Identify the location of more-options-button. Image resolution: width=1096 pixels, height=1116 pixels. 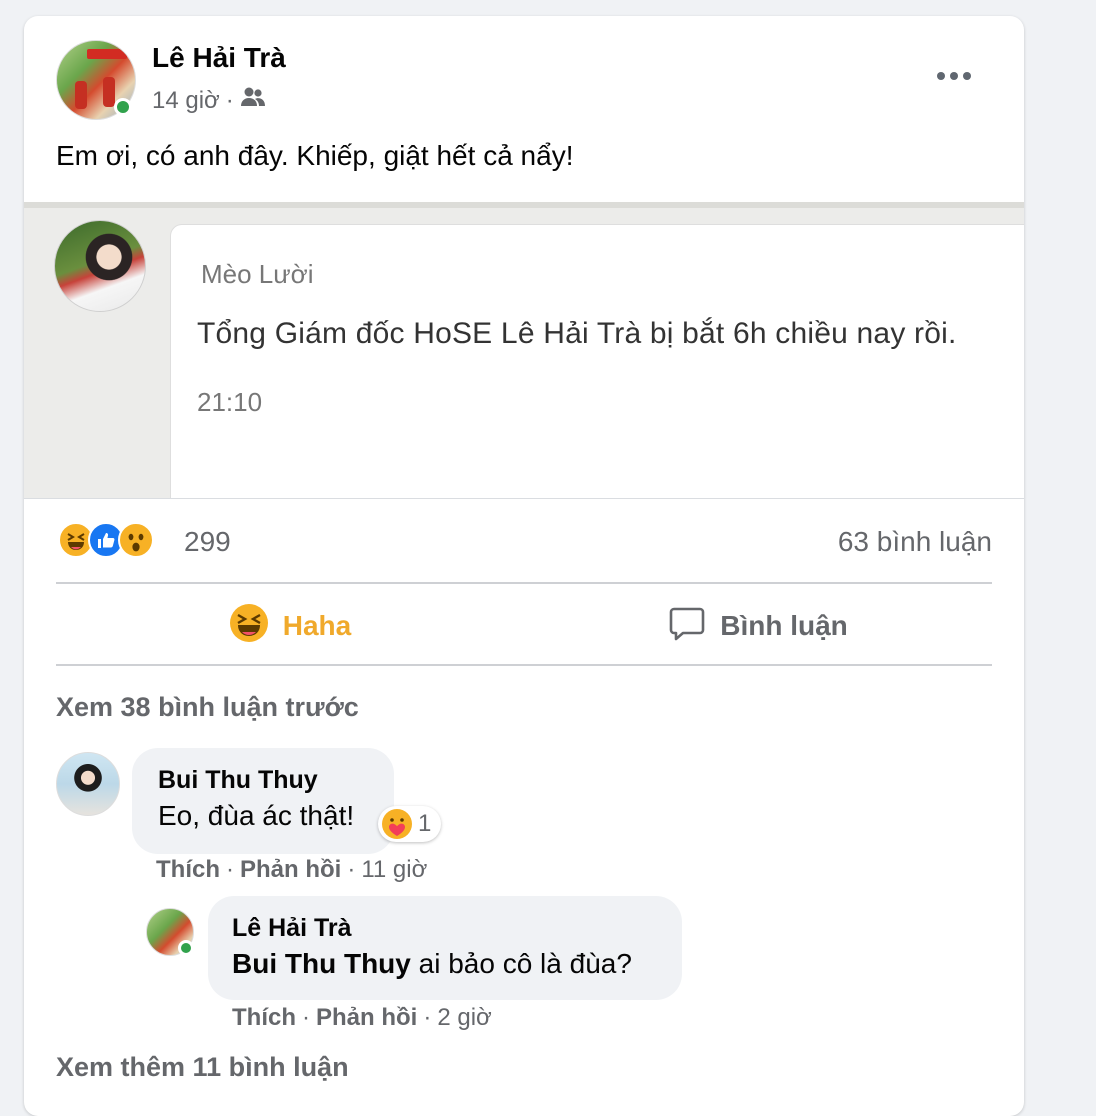
(954, 76).